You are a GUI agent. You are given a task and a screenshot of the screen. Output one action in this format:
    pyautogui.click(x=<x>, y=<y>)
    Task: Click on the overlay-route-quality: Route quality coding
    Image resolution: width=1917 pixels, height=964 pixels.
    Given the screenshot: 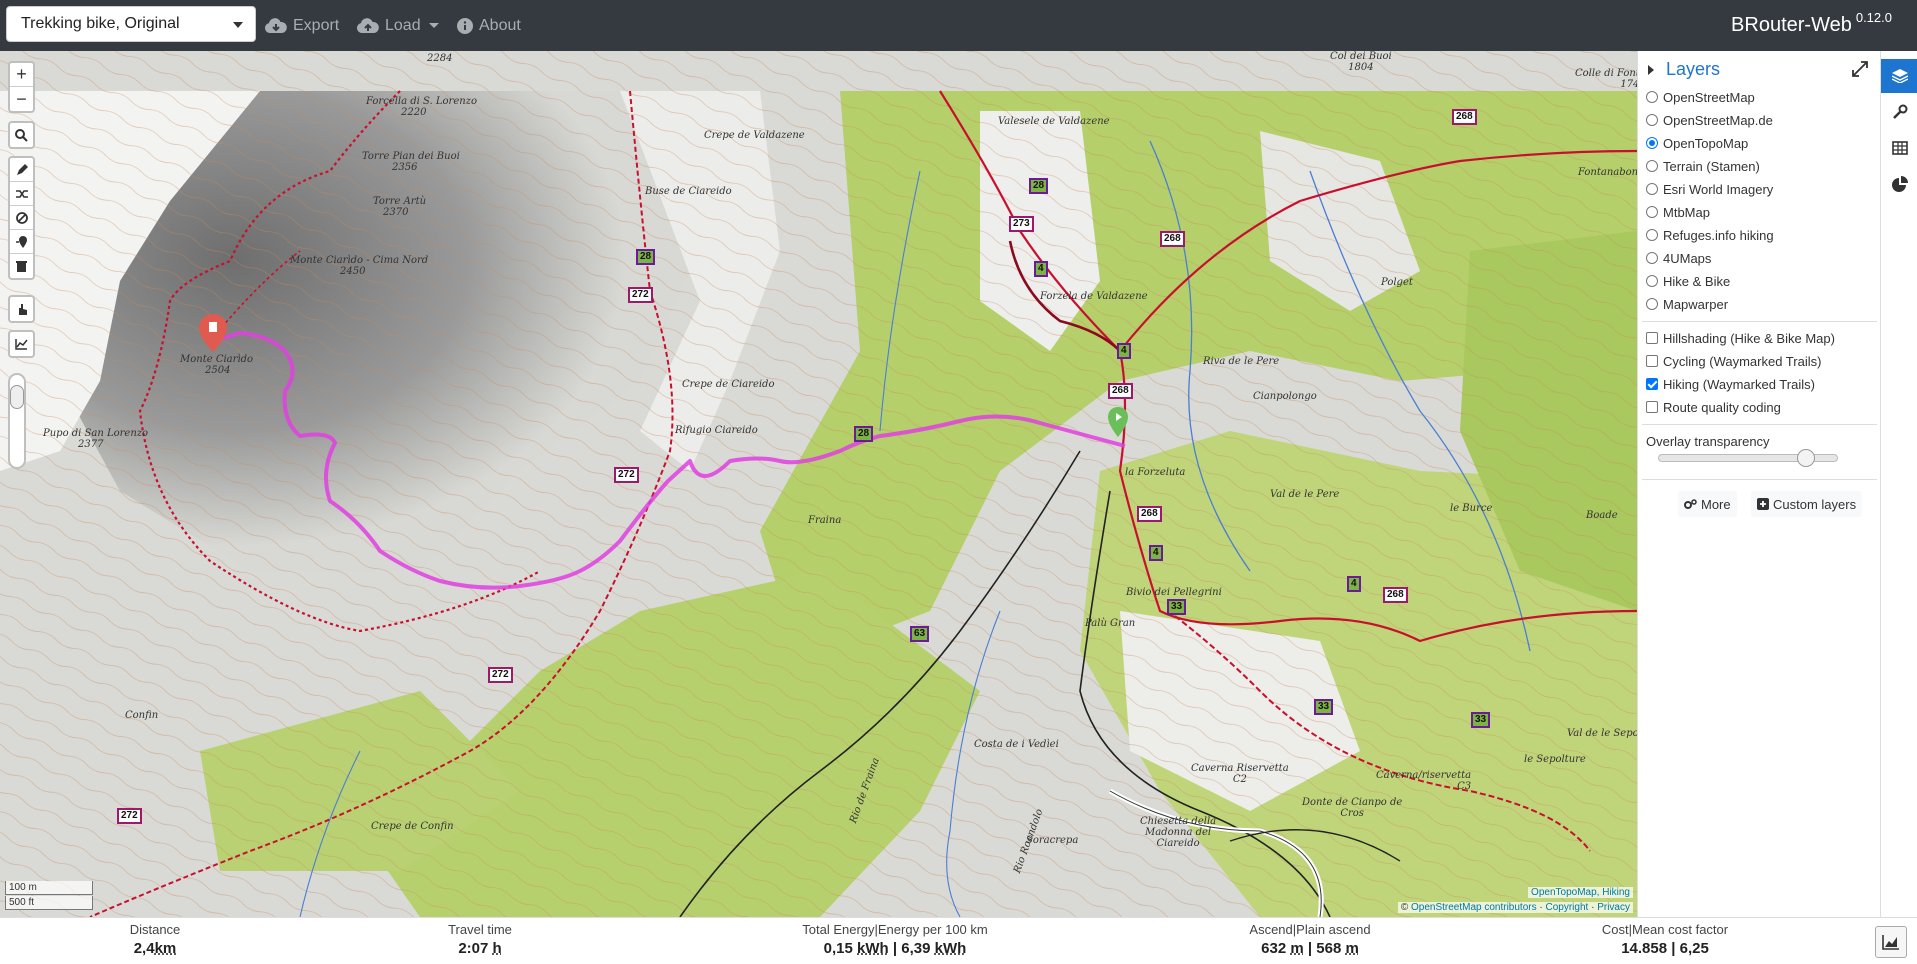 What is the action you would take?
    pyautogui.click(x=1713, y=407)
    